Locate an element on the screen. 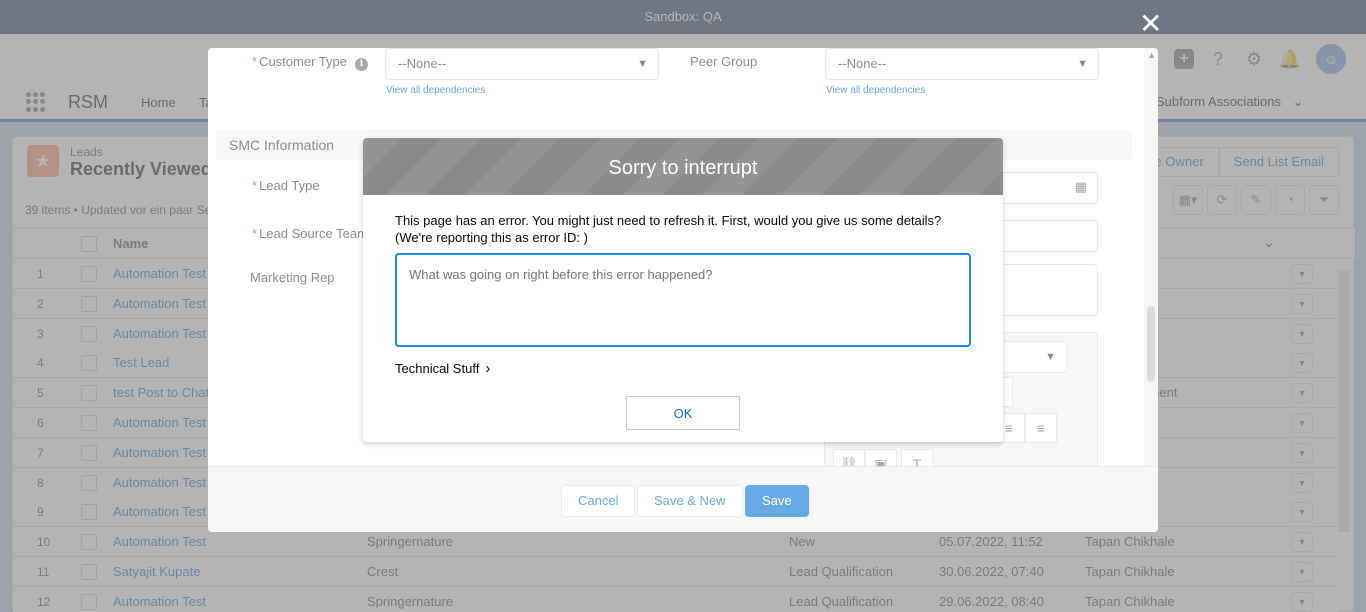 The width and height of the screenshot is (1366, 612). error-message-line-2: (We're reporting this as error ID: ) is located at coordinates (491, 237).